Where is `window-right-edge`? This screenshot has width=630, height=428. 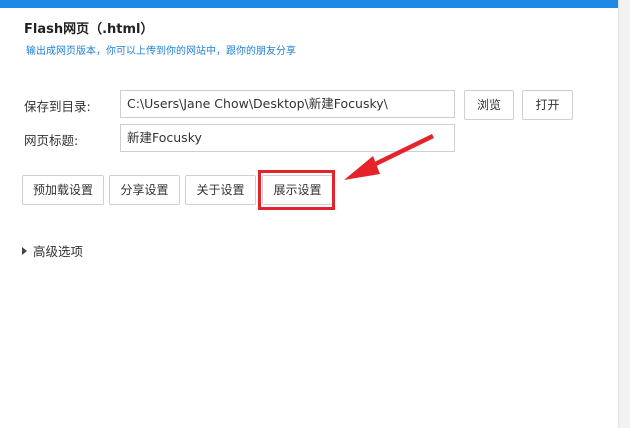 window-right-edge is located at coordinates (624, 214).